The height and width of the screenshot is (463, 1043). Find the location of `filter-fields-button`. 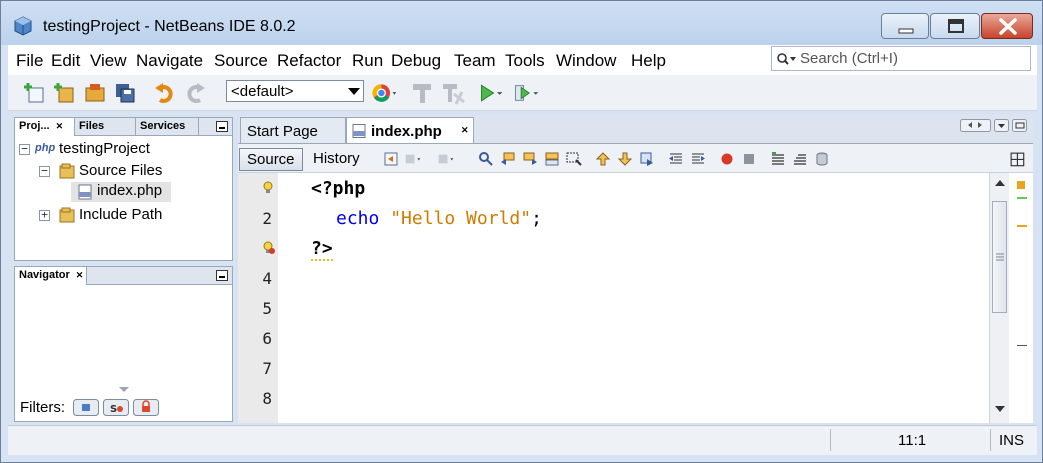

filter-fields-button is located at coordinates (86, 407).